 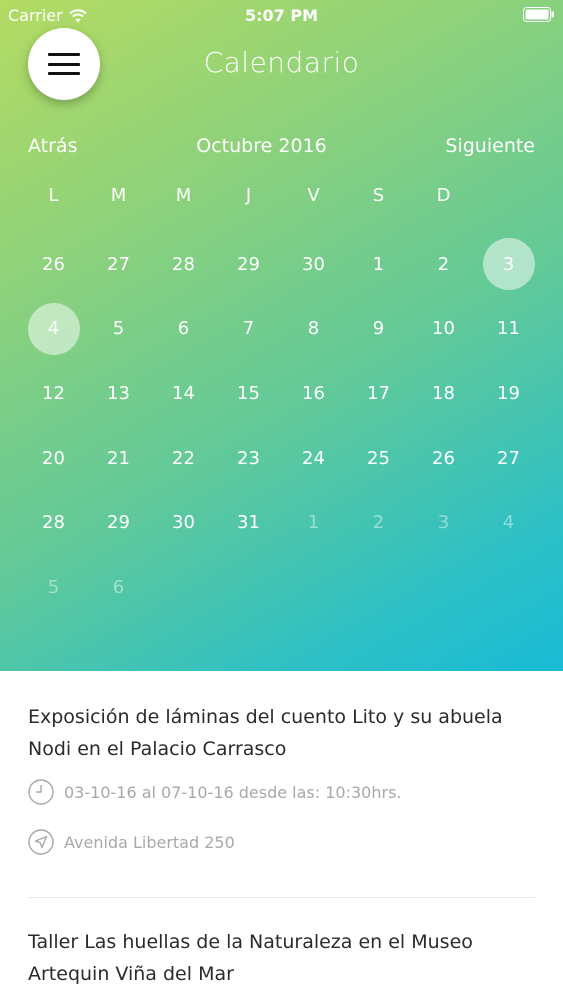 I want to click on calendar-day-selected: 4, so click(x=53, y=329).